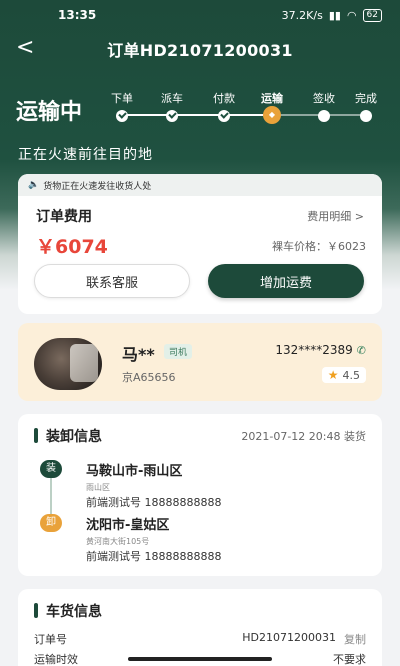 This screenshot has width=400, height=666. Describe the element at coordinates (324, 106) in the screenshot. I see `step-sign: 签收` at that location.